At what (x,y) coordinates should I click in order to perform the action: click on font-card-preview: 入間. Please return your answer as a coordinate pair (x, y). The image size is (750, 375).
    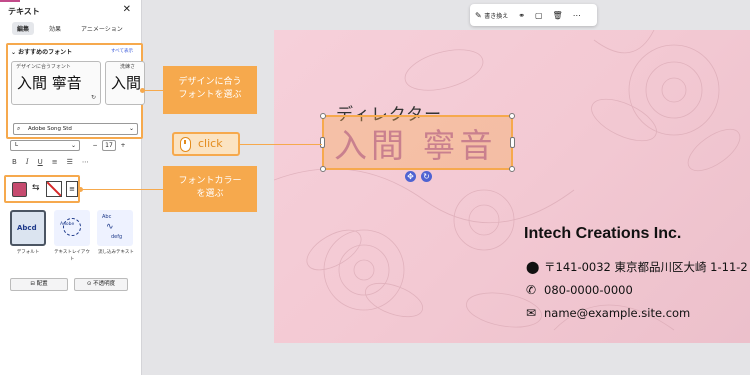
    Looking at the image, I should click on (126, 83).